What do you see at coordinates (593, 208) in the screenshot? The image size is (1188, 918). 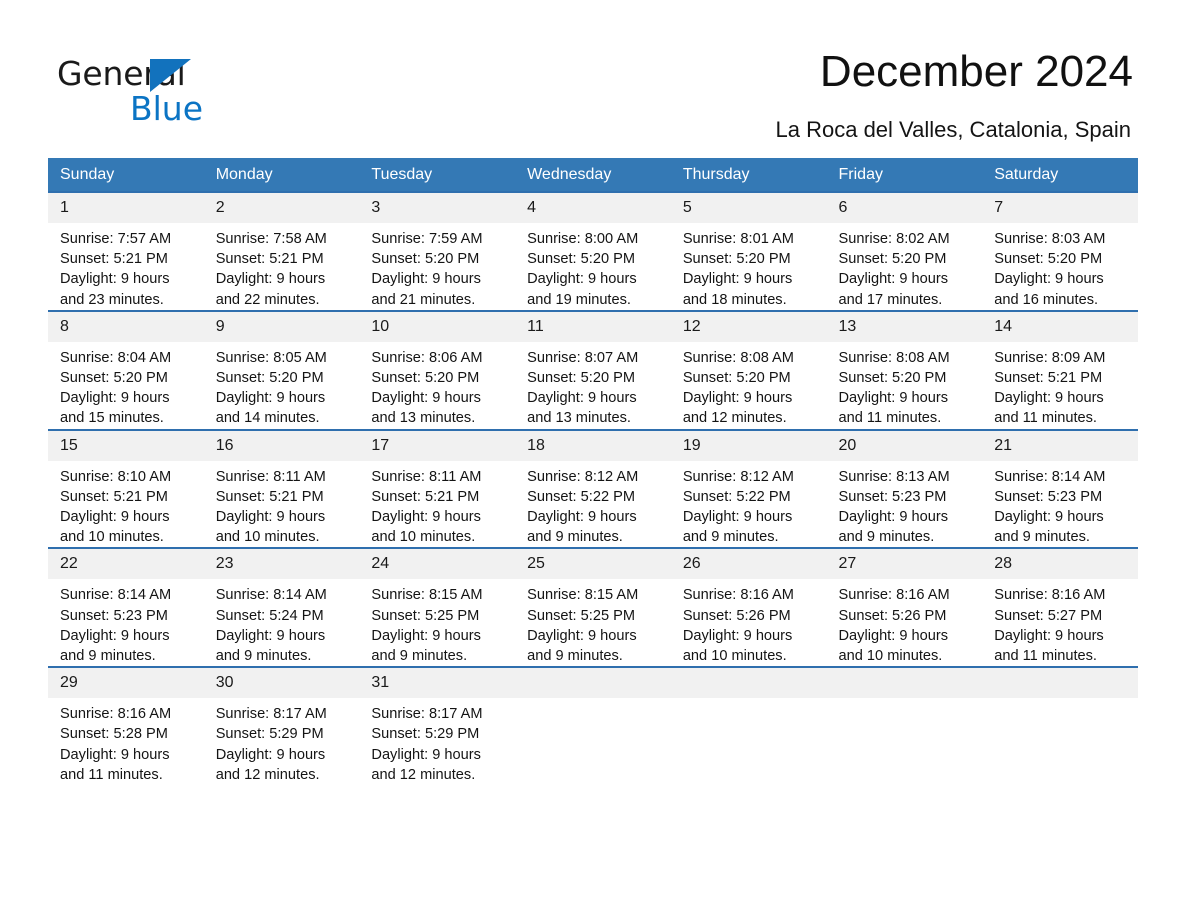 I see `day-number: 4` at bounding box center [593, 208].